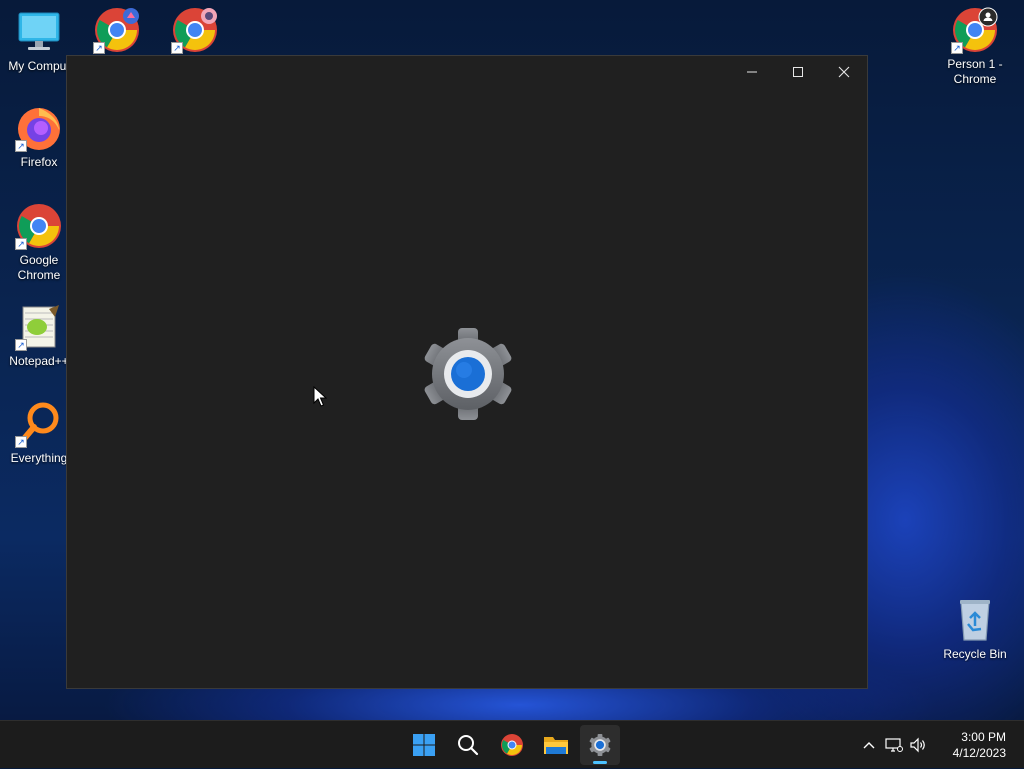 The width and height of the screenshot is (1024, 769). I want to click on taskbar-chrome-button, so click(512, 745).